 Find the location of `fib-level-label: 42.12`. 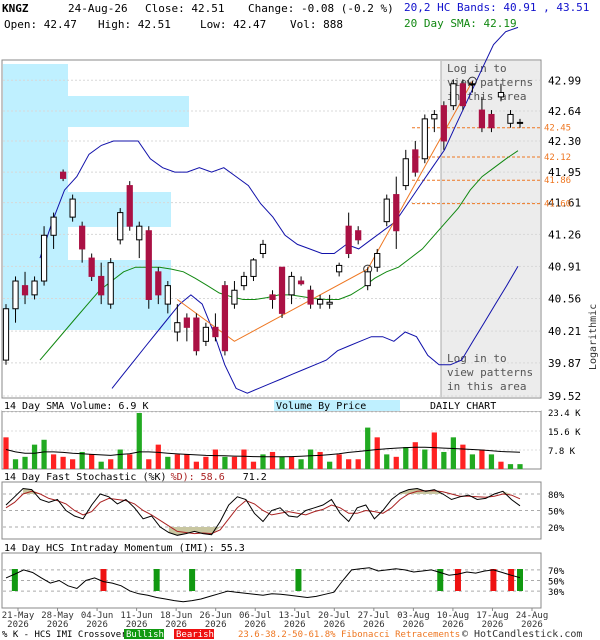

fib-level-label: 42.12 is located at coordinates (557, 158).